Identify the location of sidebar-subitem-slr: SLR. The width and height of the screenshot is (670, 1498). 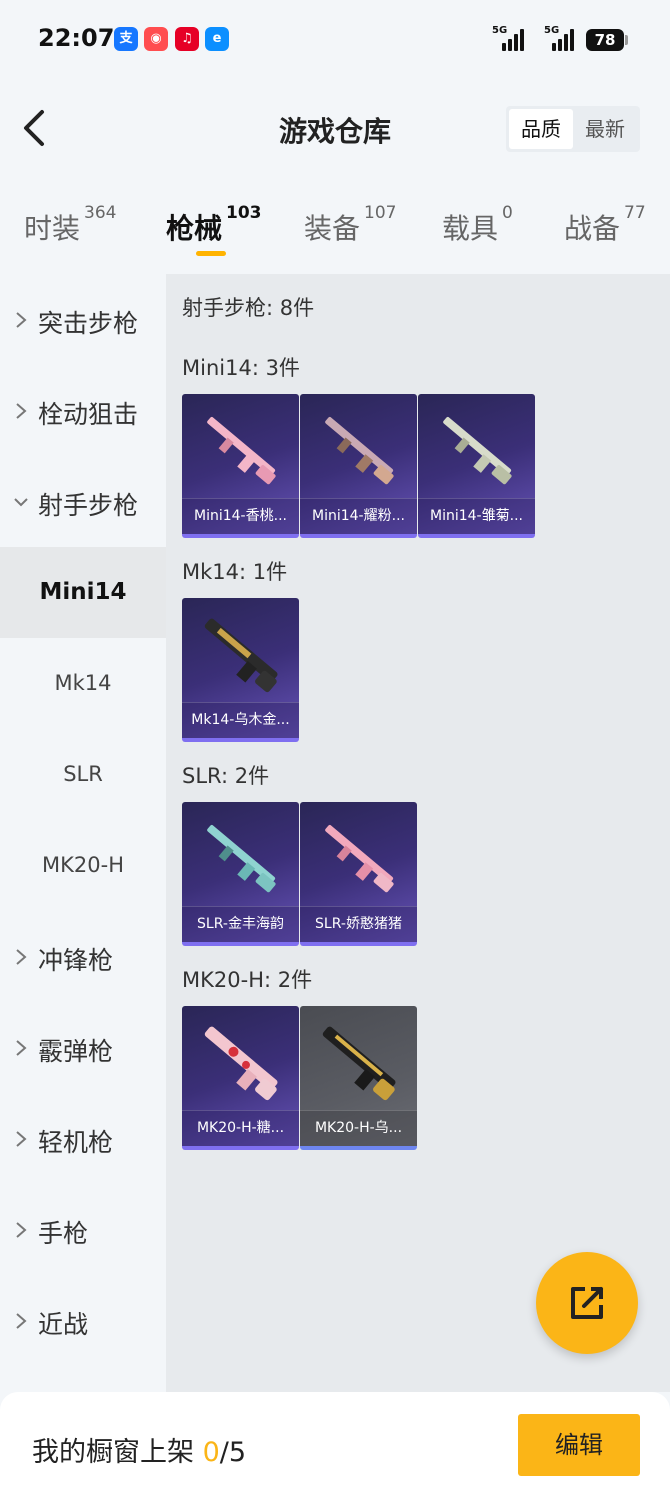
(83, 774).